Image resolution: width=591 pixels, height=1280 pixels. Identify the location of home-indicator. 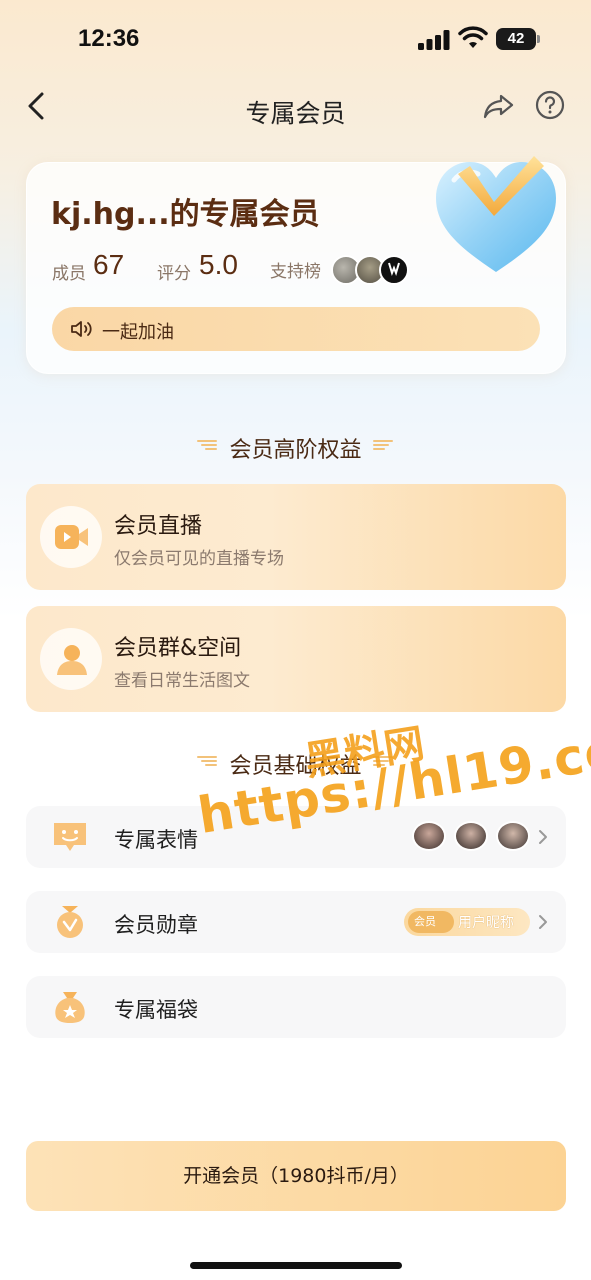
(296, 1265).